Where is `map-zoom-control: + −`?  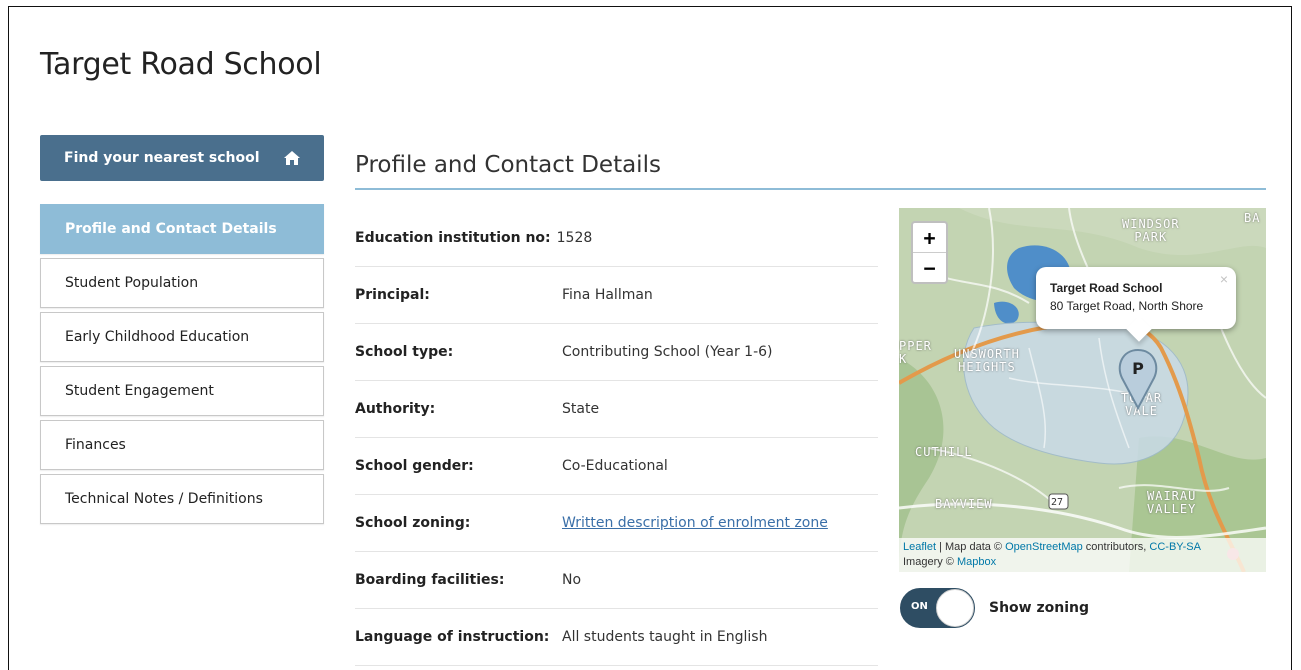
map-zoom-control: + − is located at coordinates (929, 252).